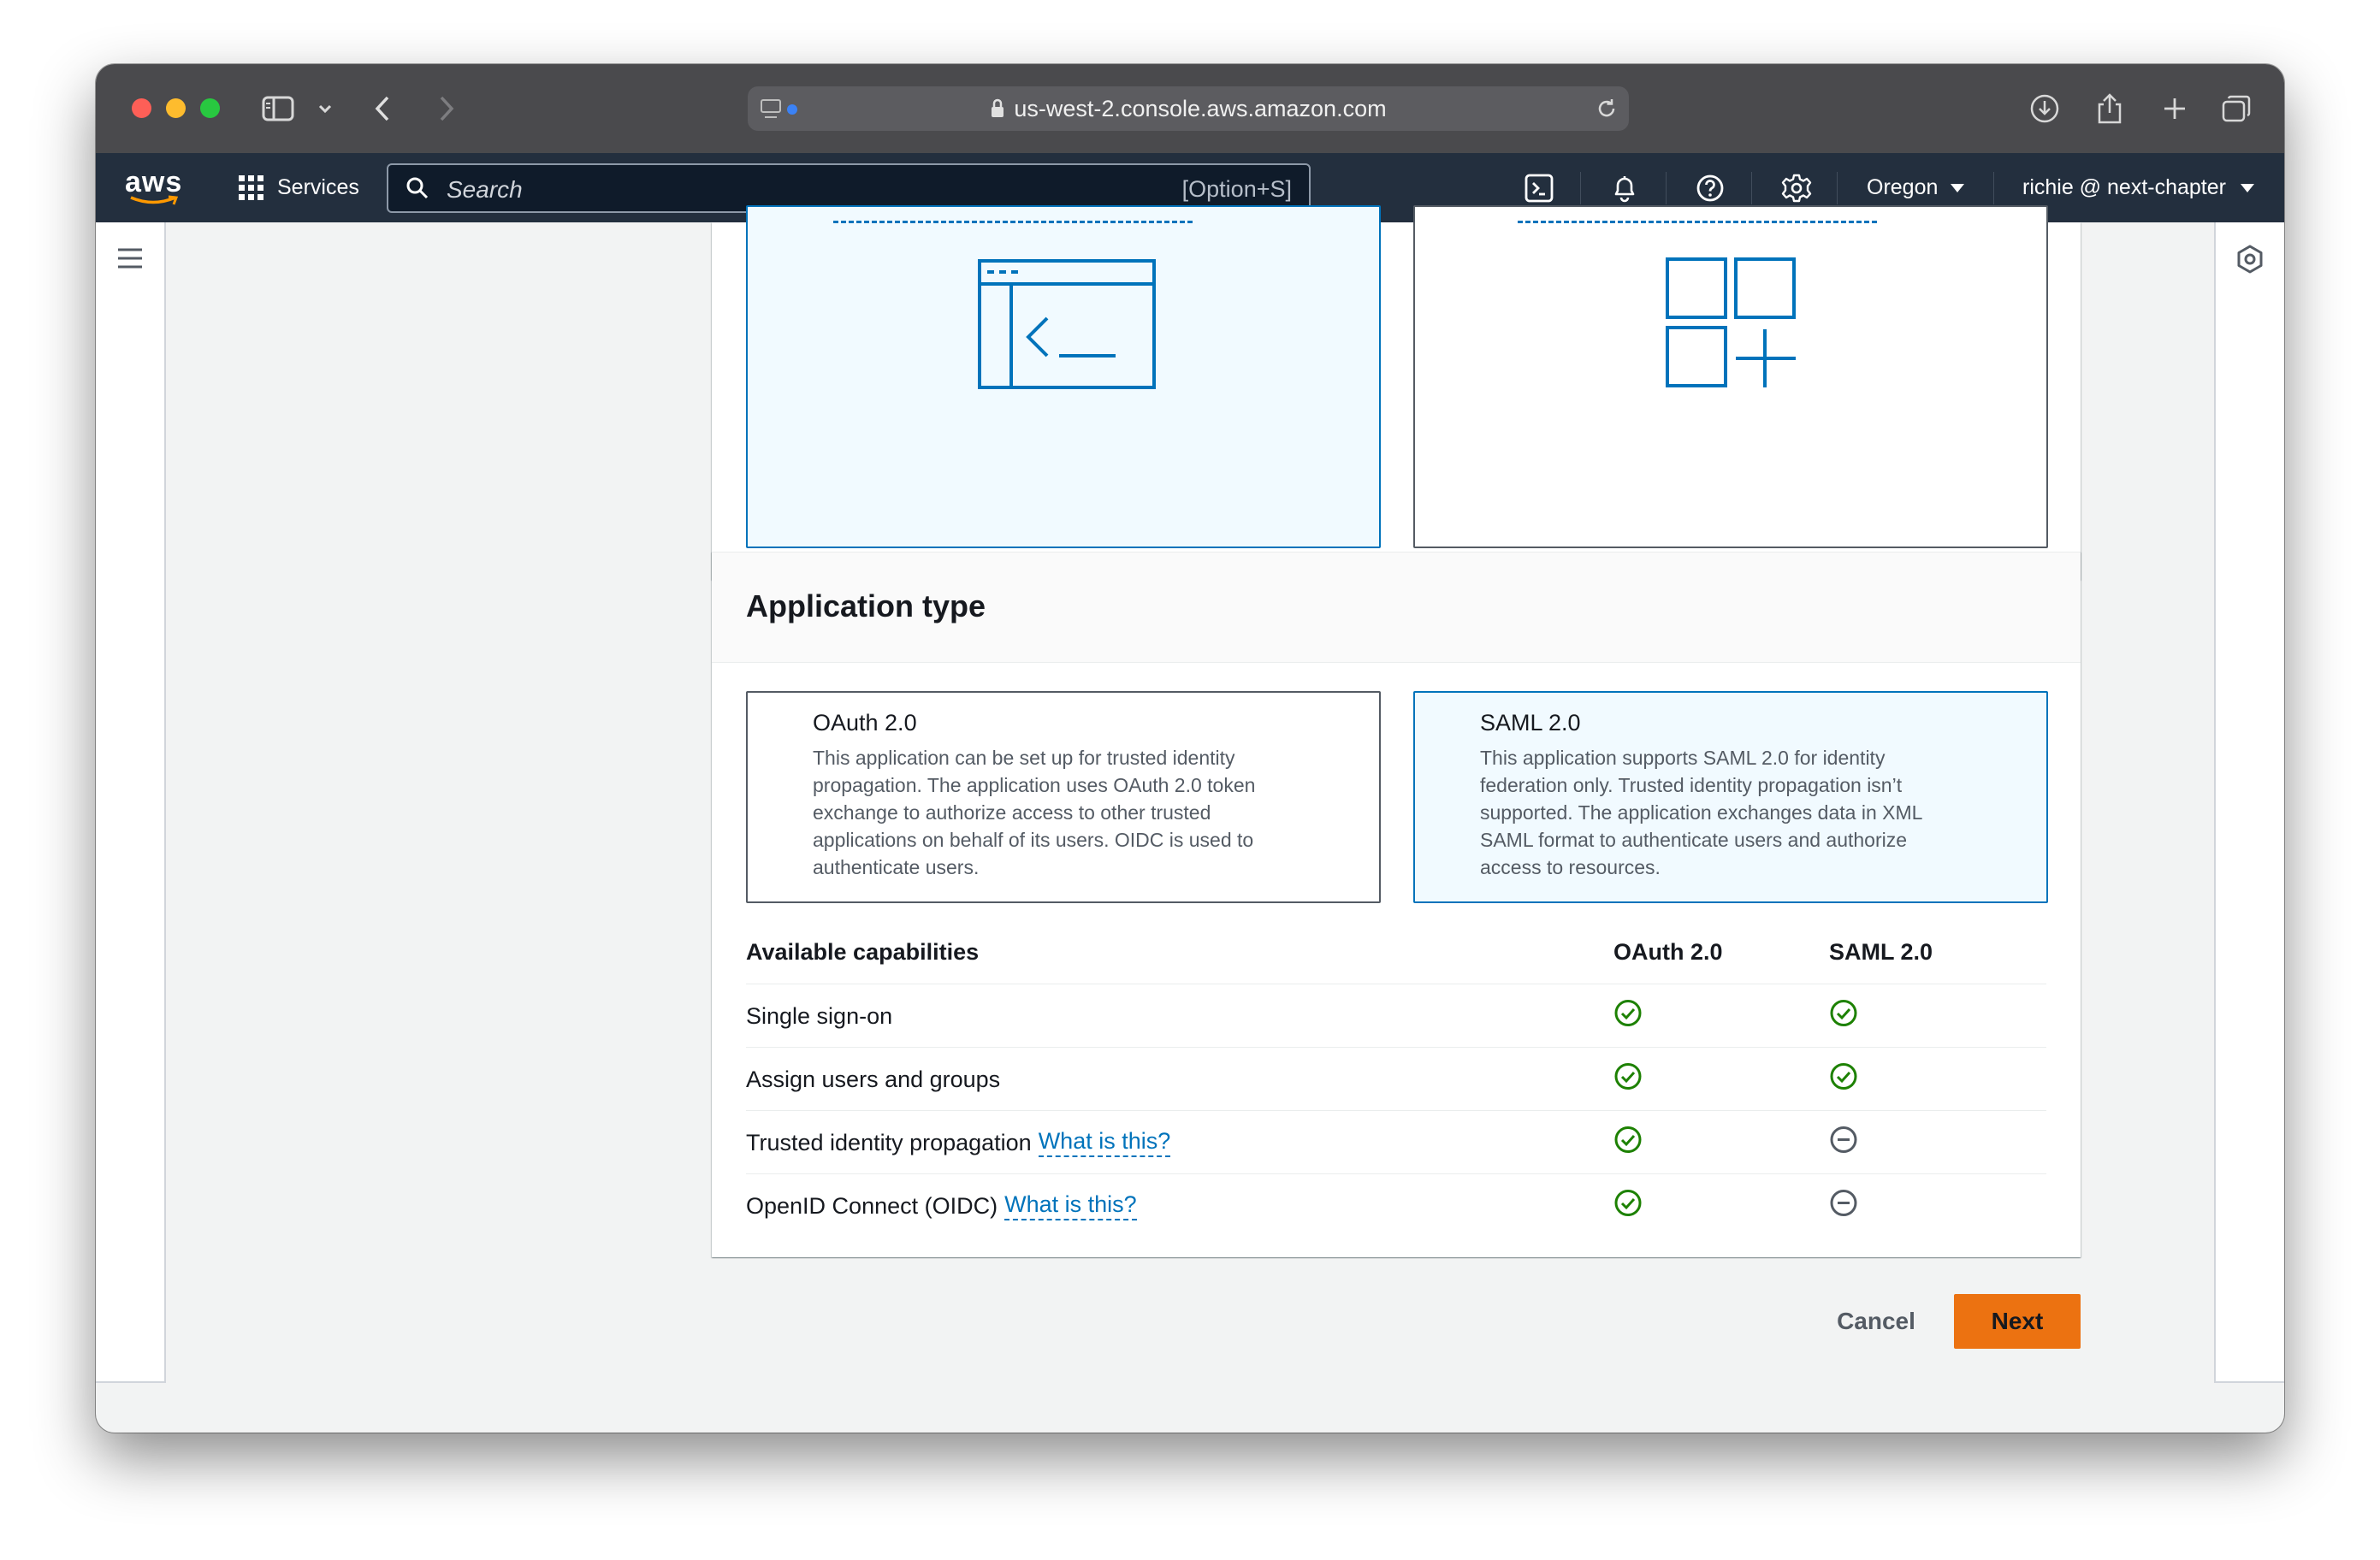 This screenshot has height=1560, width=2380. What do you see at coordinates (2236, 109) in the screenshot?
I see `tab-overview-icon` at bounding box center [2236, 109].